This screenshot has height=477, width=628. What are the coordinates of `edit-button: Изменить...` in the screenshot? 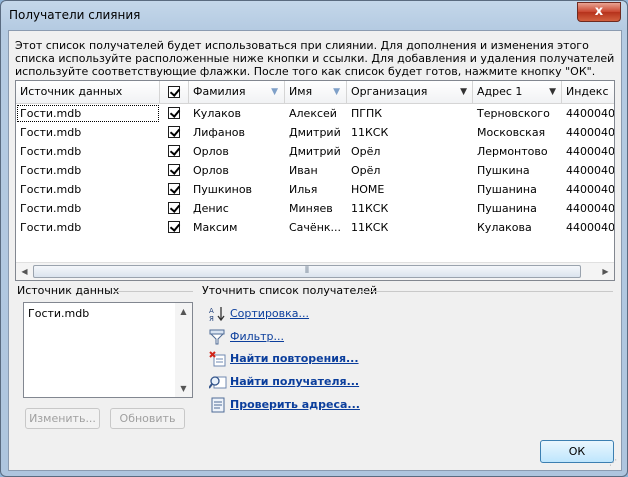 It's located at (62, 418).